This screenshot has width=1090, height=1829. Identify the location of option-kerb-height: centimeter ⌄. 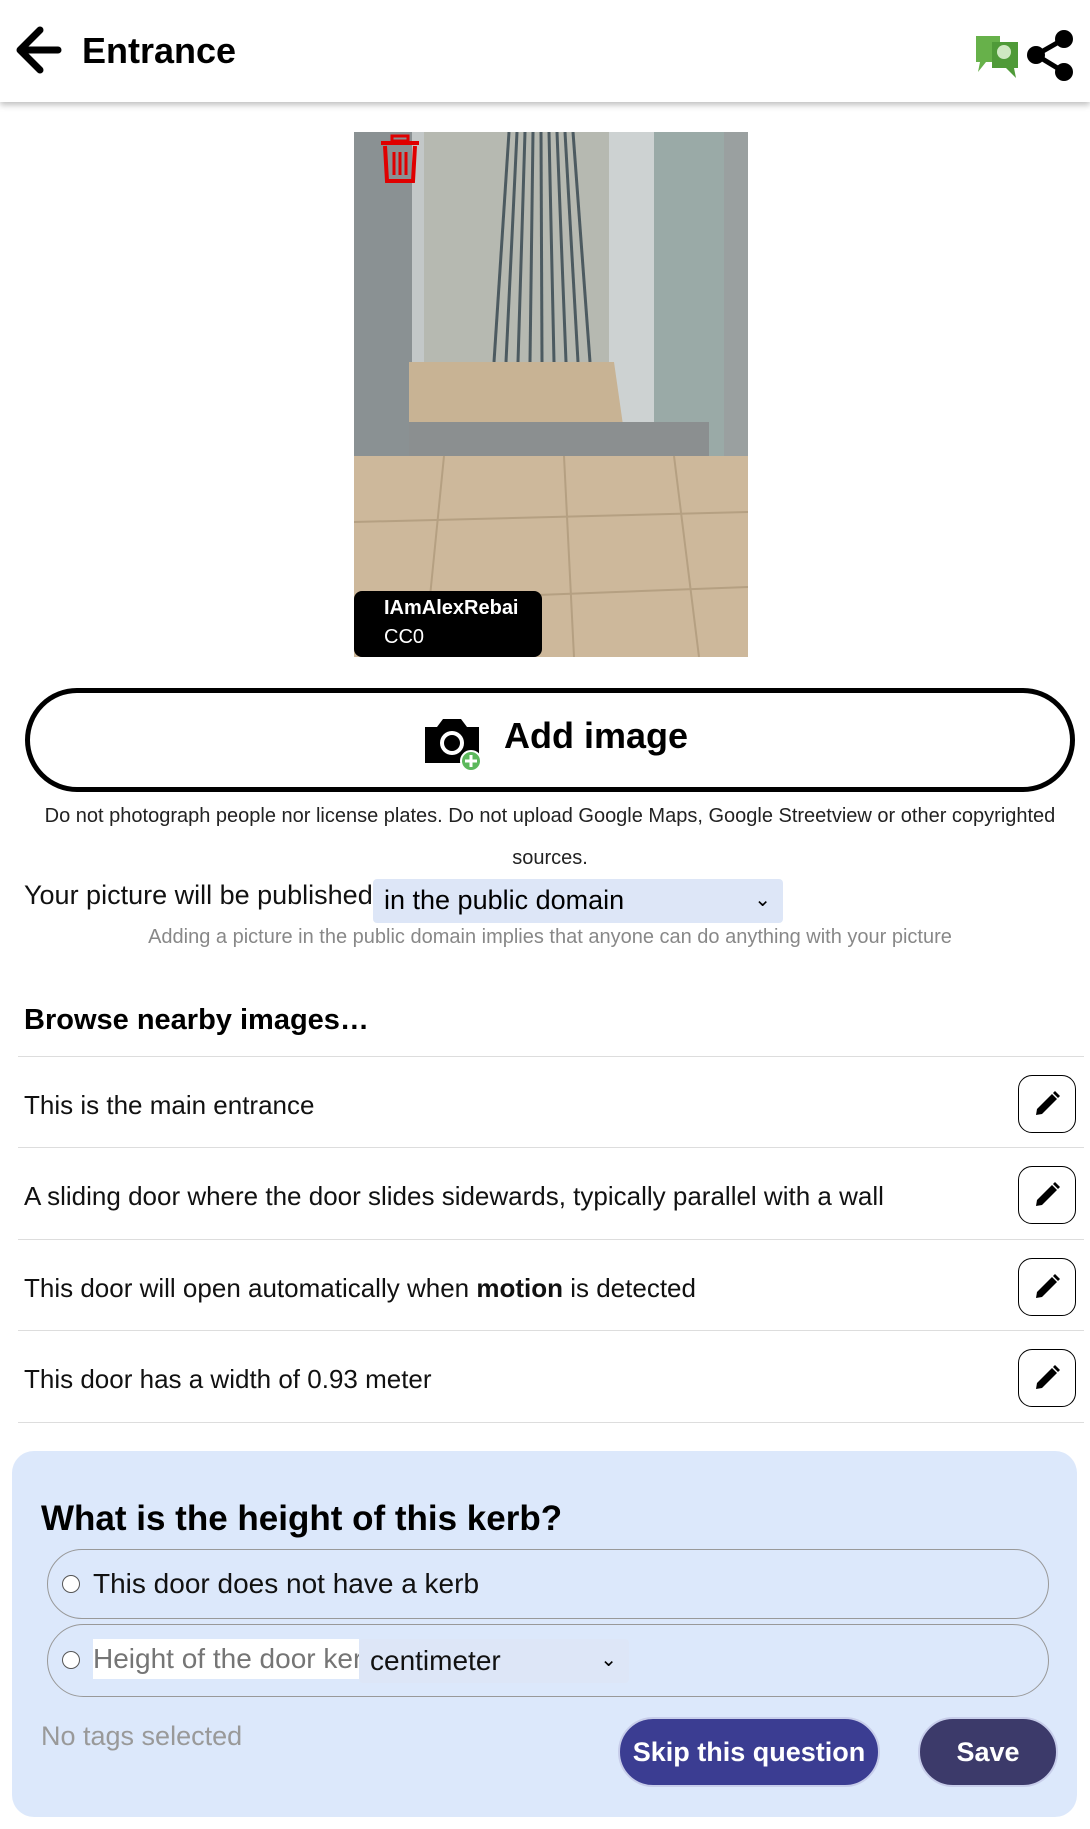
(548, 1660).